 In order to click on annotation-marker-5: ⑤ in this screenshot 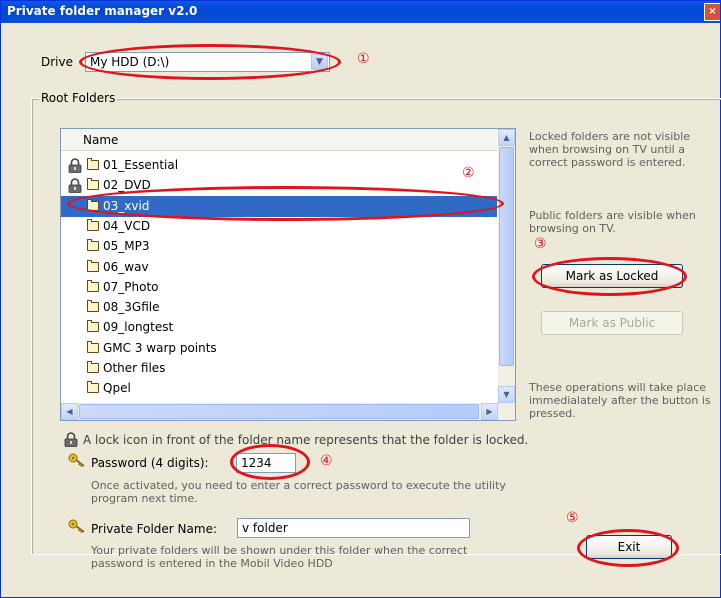, I will do `click(572, 518)`.